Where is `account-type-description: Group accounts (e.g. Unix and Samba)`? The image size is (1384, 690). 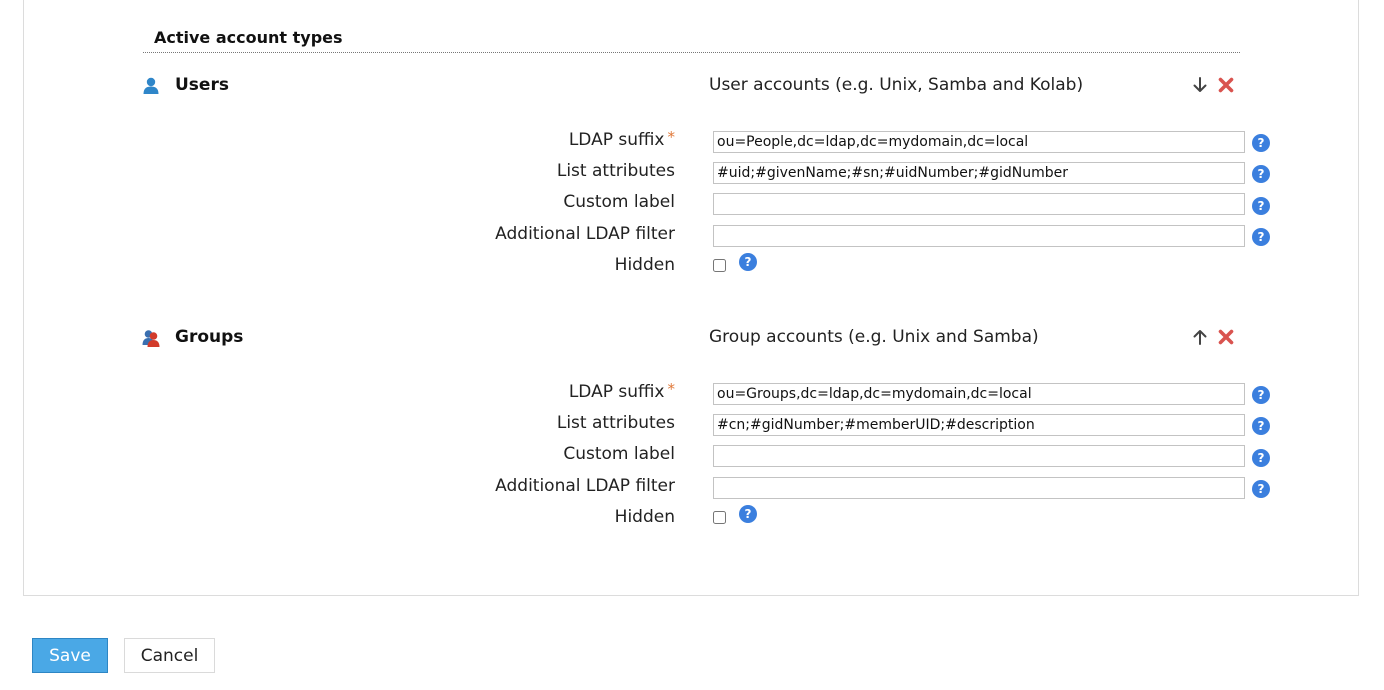 account-type-description: Group accounts (e.g. Unix and Samba) is located at coordinates (874, 337).